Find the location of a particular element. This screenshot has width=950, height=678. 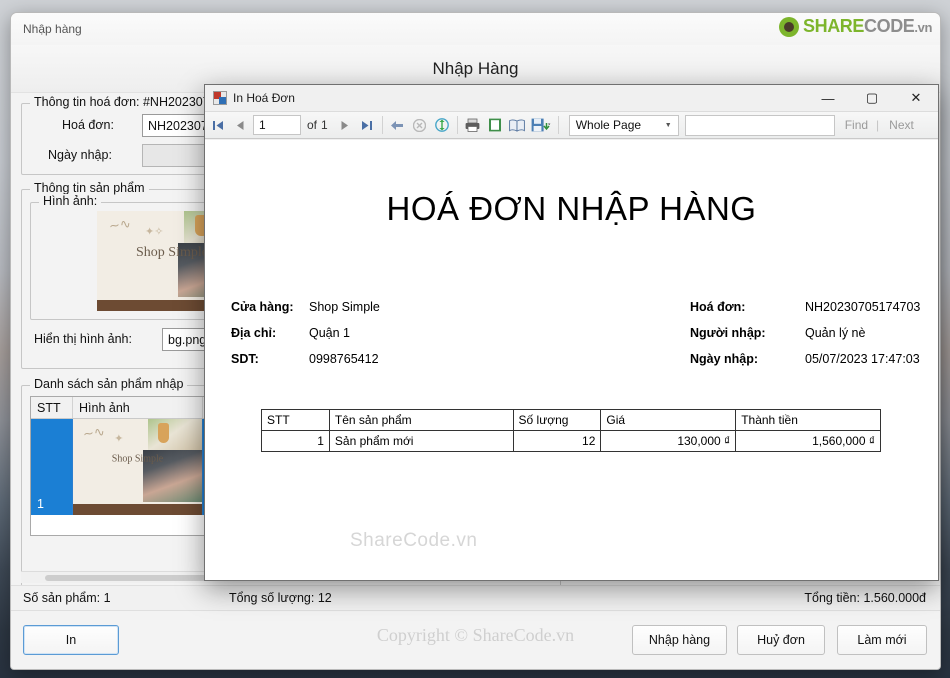

maximize-icon: ▢ is located at coordinates (872, 98).